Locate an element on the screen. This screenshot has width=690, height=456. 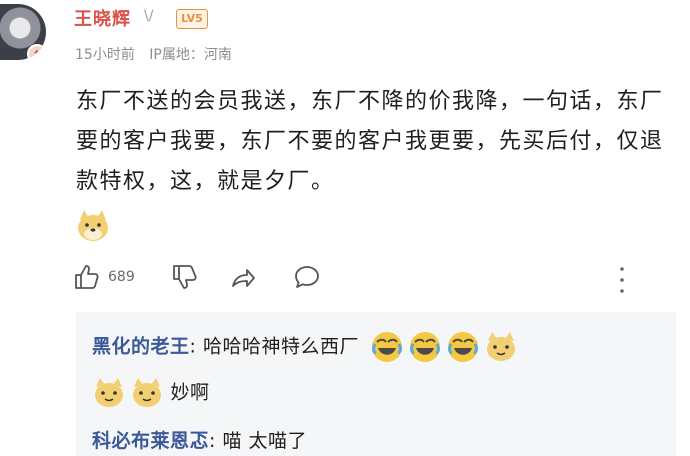
reply-item: 黑化的老王: 哈哈哈神特么西厂 is located at coordinates (305, 347).